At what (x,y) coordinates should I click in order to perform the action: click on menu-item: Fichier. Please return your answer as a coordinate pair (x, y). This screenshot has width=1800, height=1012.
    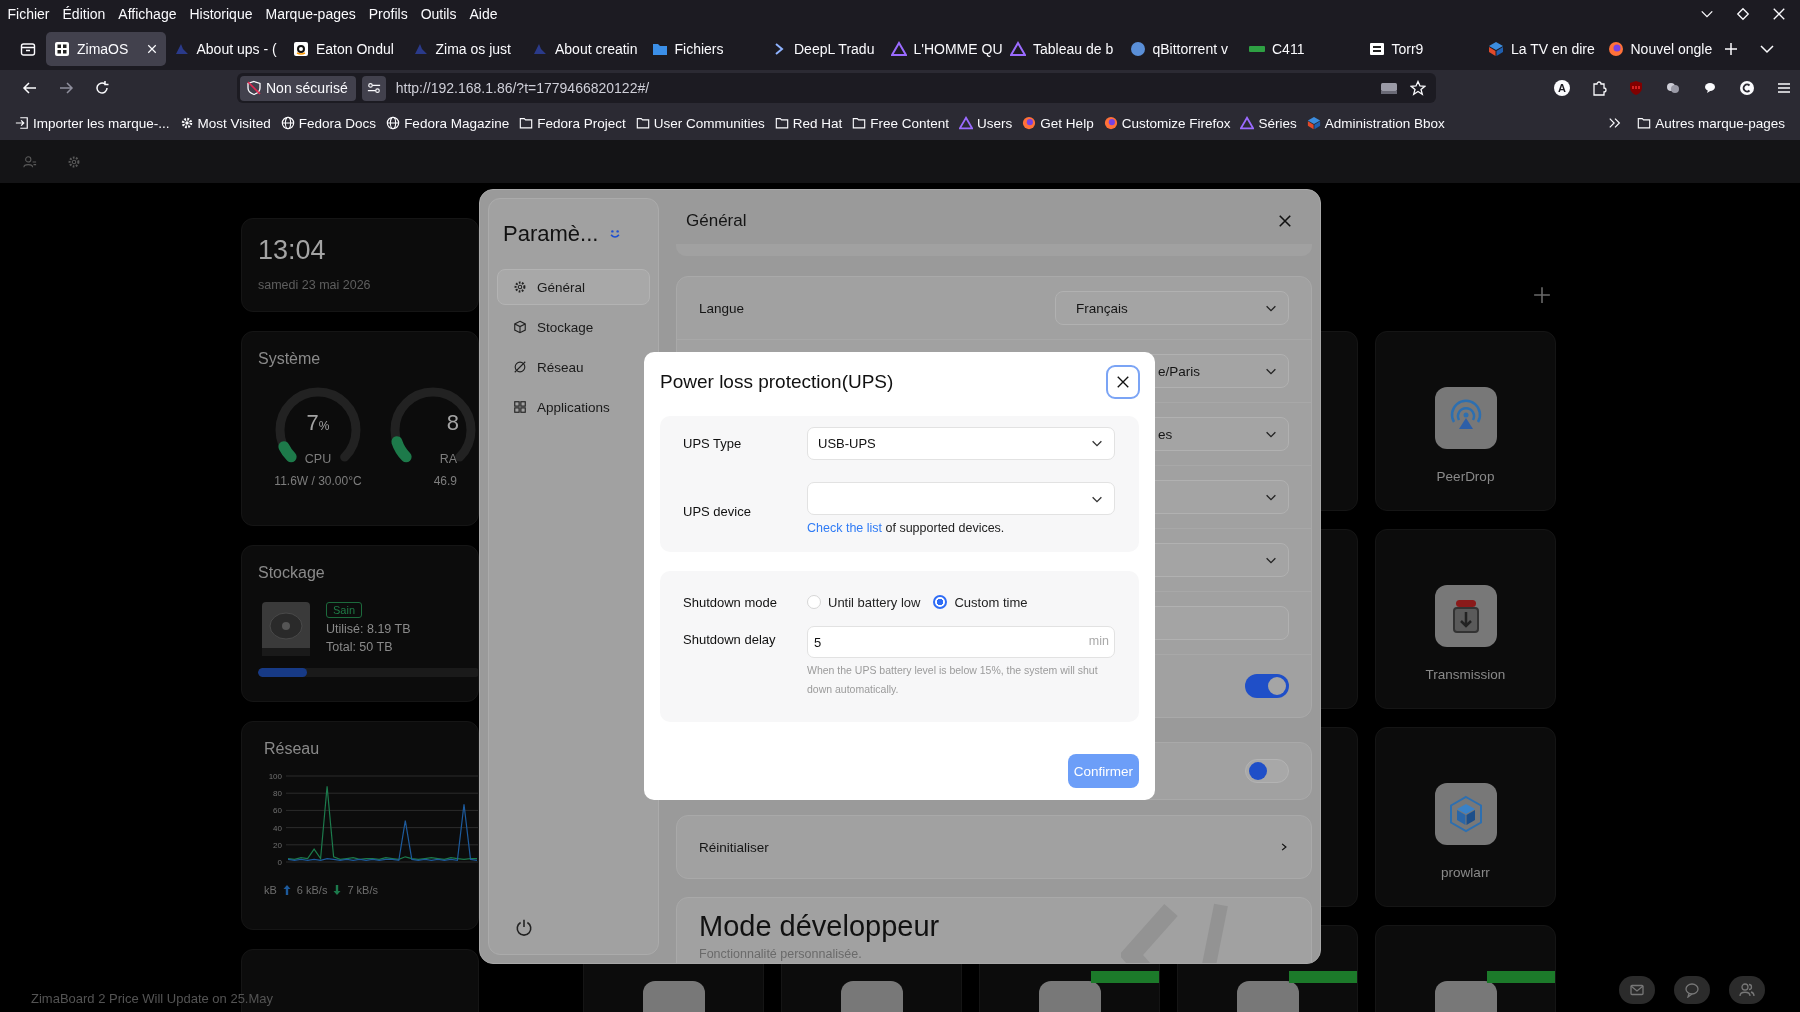
    Looking at the image, I should click on (28, 13).